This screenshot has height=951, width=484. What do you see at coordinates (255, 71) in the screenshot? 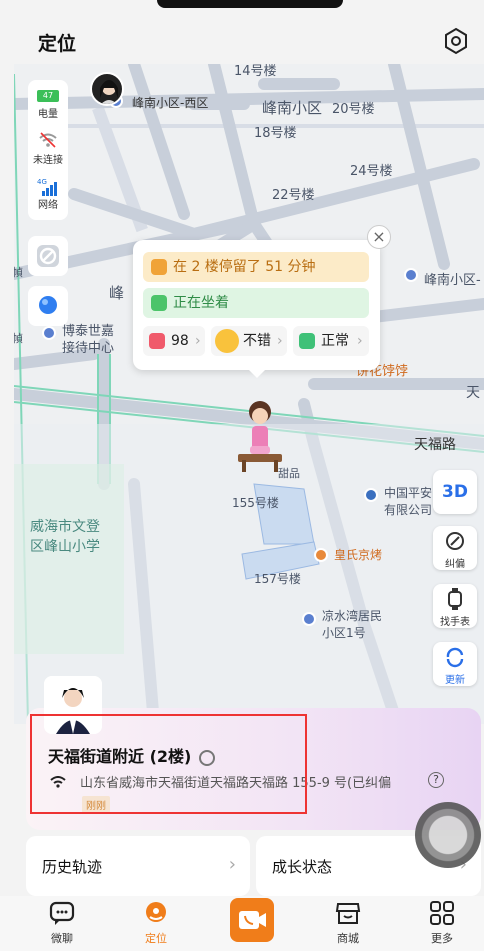
I see `map-label: 14号楼` at bounding box center [255, 71].